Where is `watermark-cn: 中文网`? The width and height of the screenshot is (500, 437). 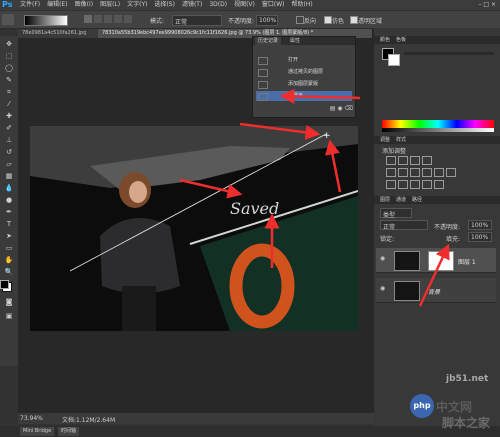
watermark-cn: 中文网 is located at coordinates (454, 407).